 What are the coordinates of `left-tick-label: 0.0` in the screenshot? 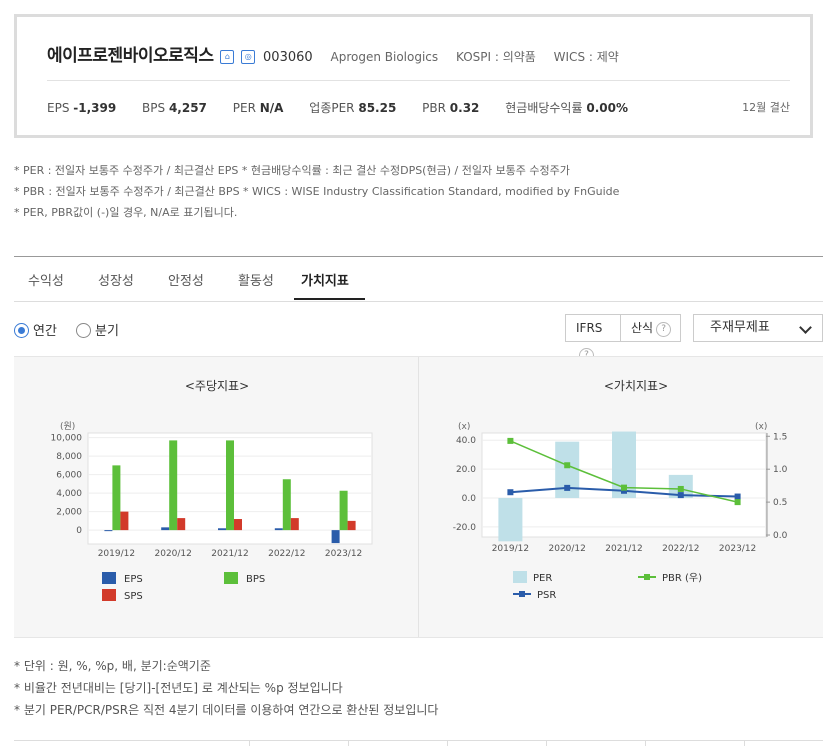 It's located at (469, 499).